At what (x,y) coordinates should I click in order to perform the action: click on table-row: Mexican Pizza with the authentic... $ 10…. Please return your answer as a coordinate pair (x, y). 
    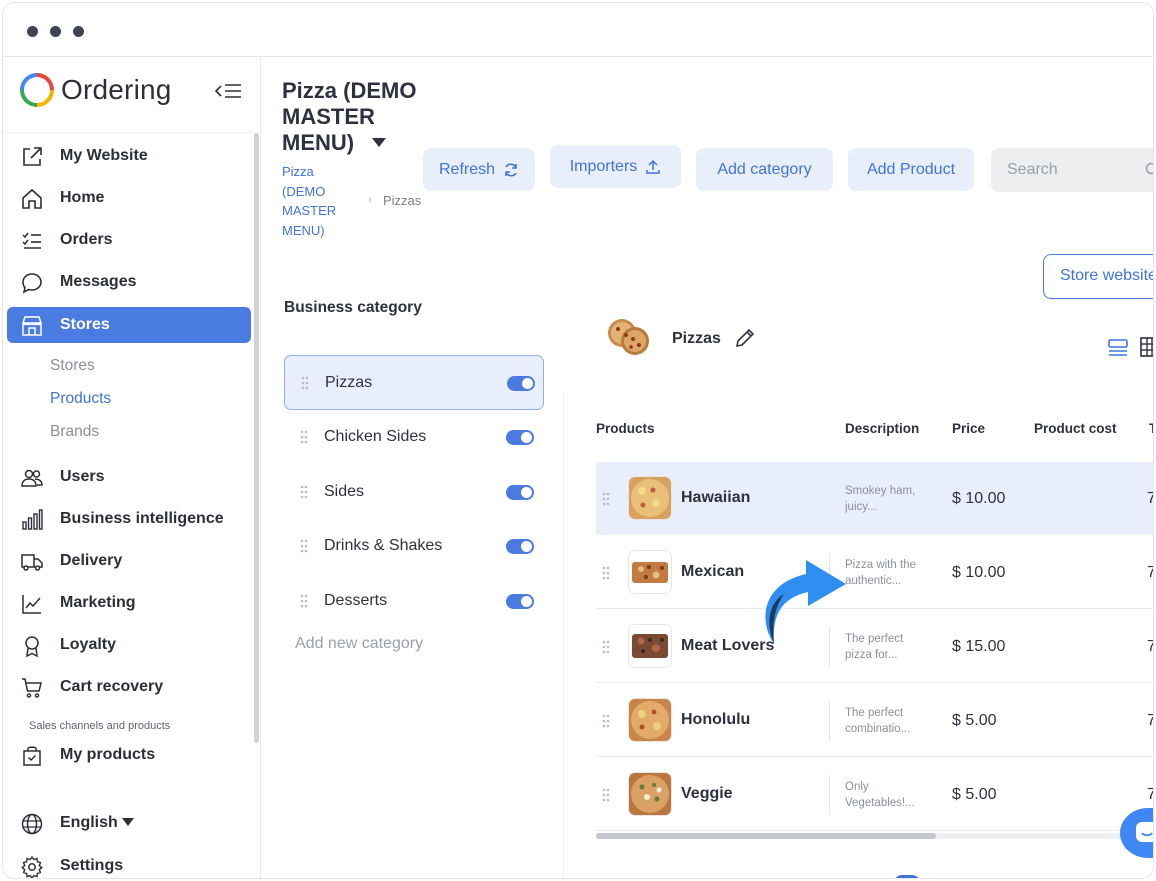
    Looking at the image, I should click on (874, 572).